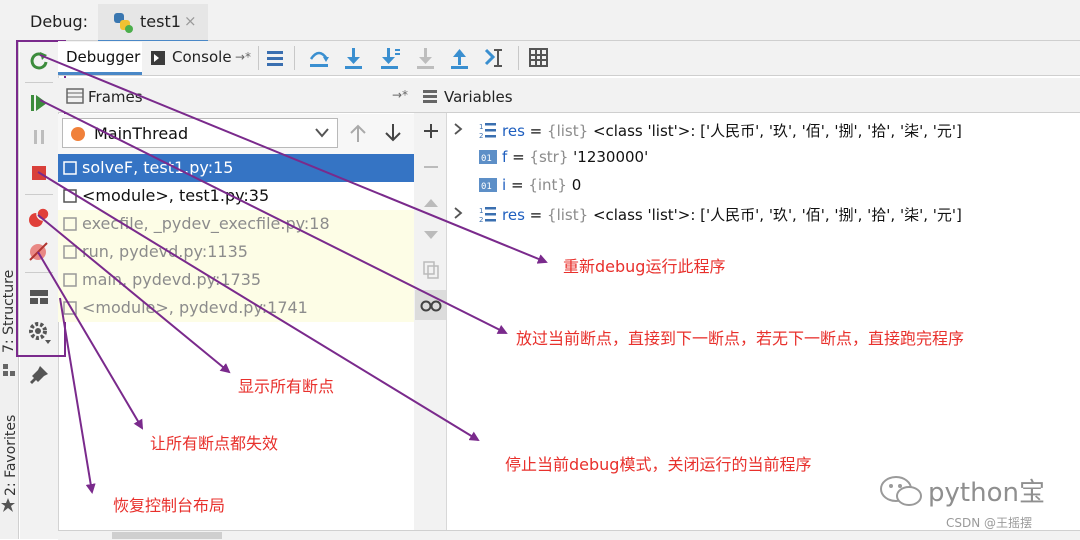 This screenshot has width=1080, height=540. Describe the element at coordinates (214, 443) in the screenshot. I see `annotation-mute-breakpoints: 让所有断点都失效` at that location.